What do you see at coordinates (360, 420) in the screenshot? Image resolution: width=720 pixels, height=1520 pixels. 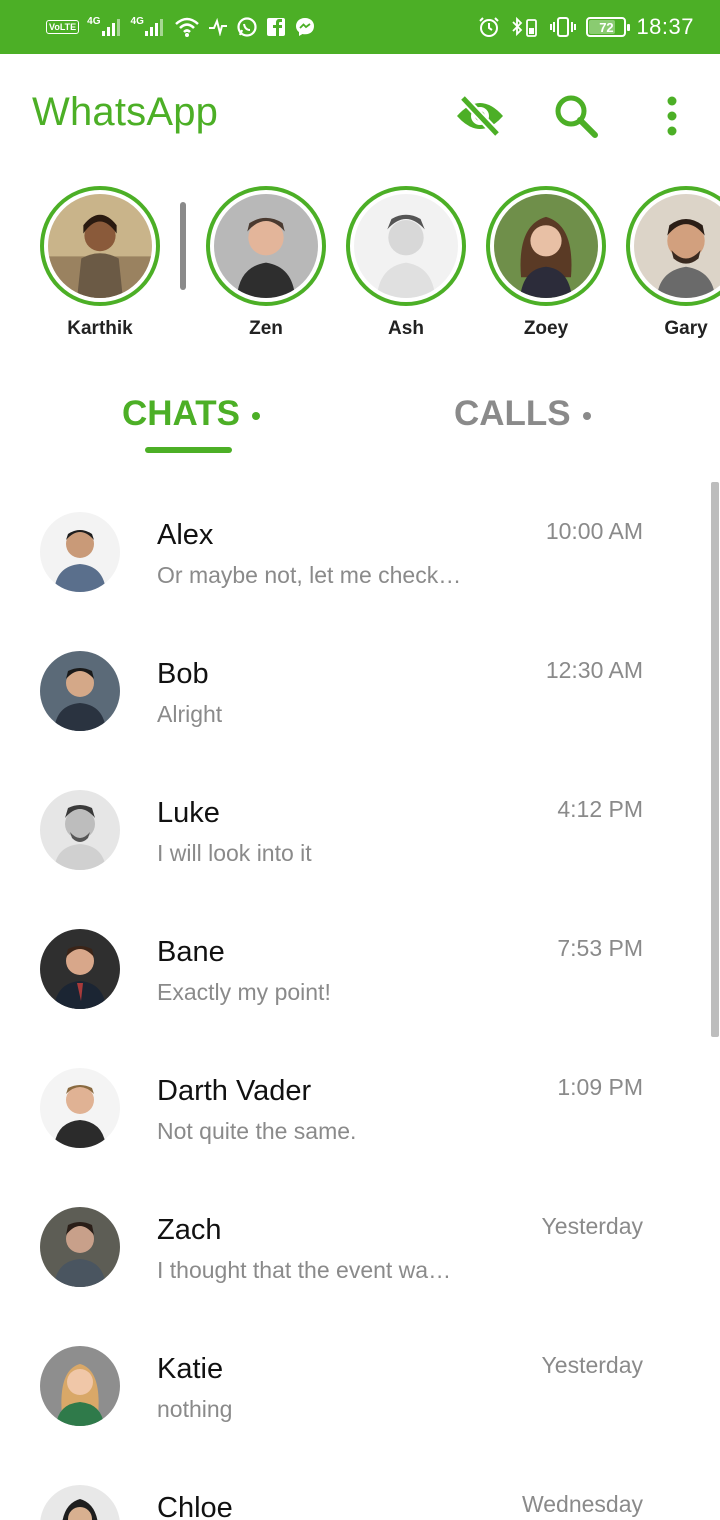 I see `tab-bar: CHATS CALLS` at bounding box center [360, 420].